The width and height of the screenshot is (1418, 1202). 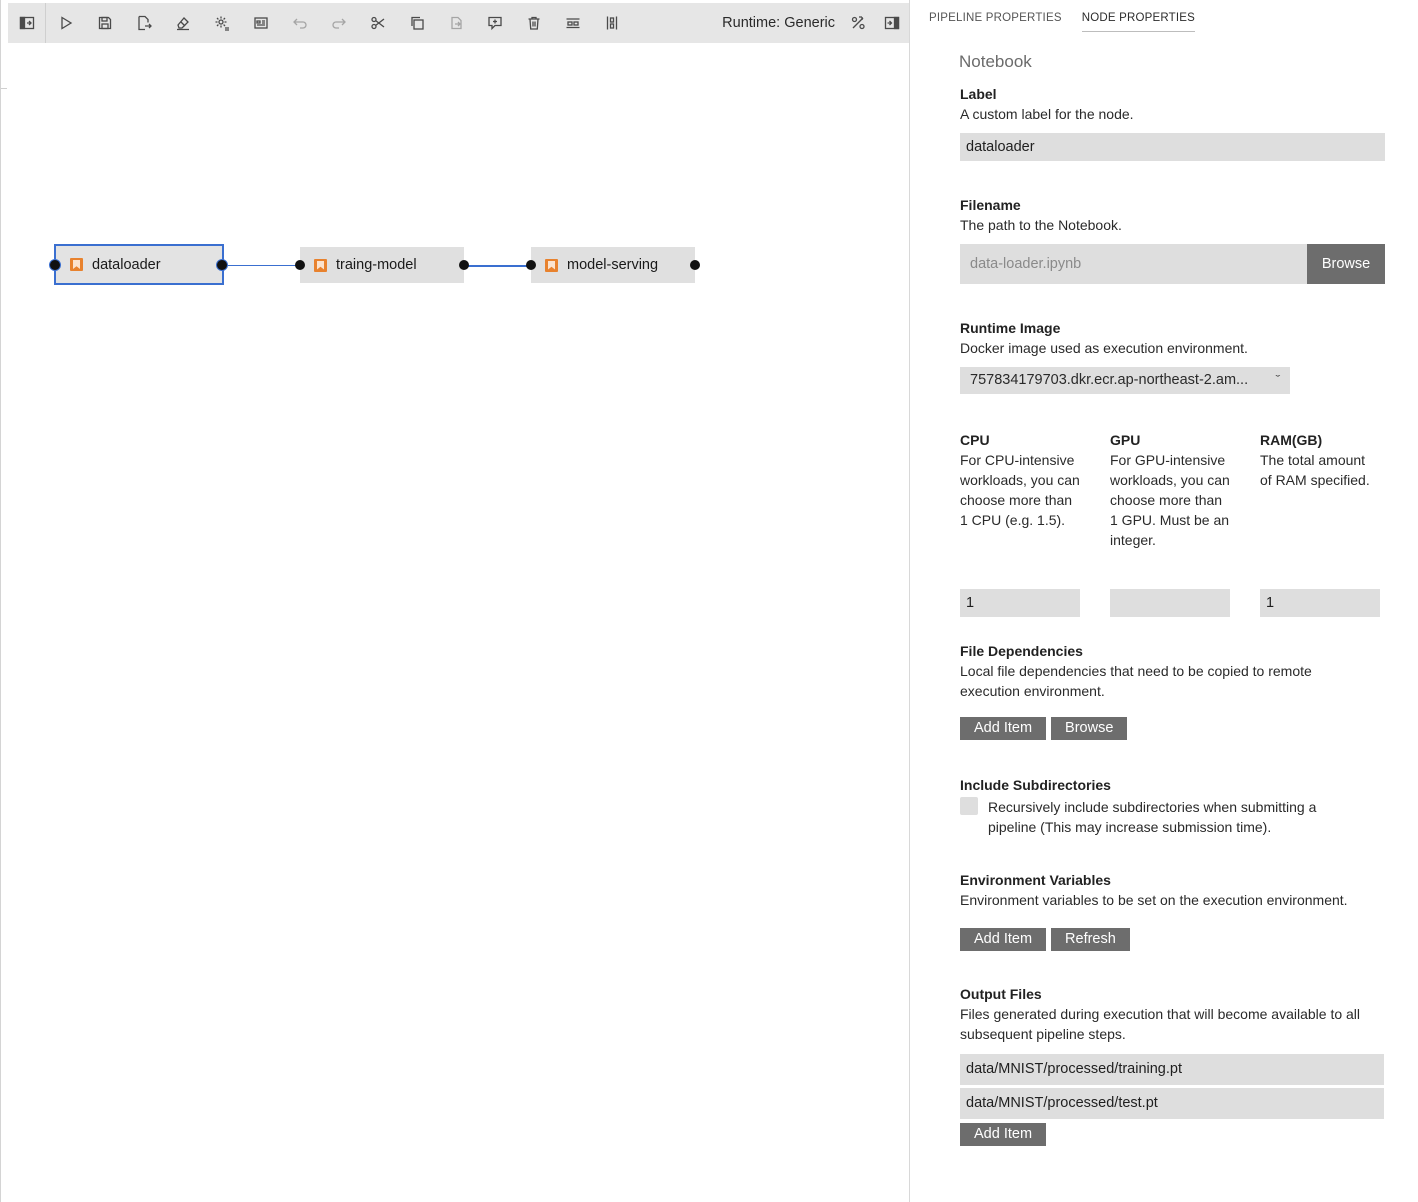 I want to click on file-dependencies-title: File Dependencies, so click(x=1021, y=651).